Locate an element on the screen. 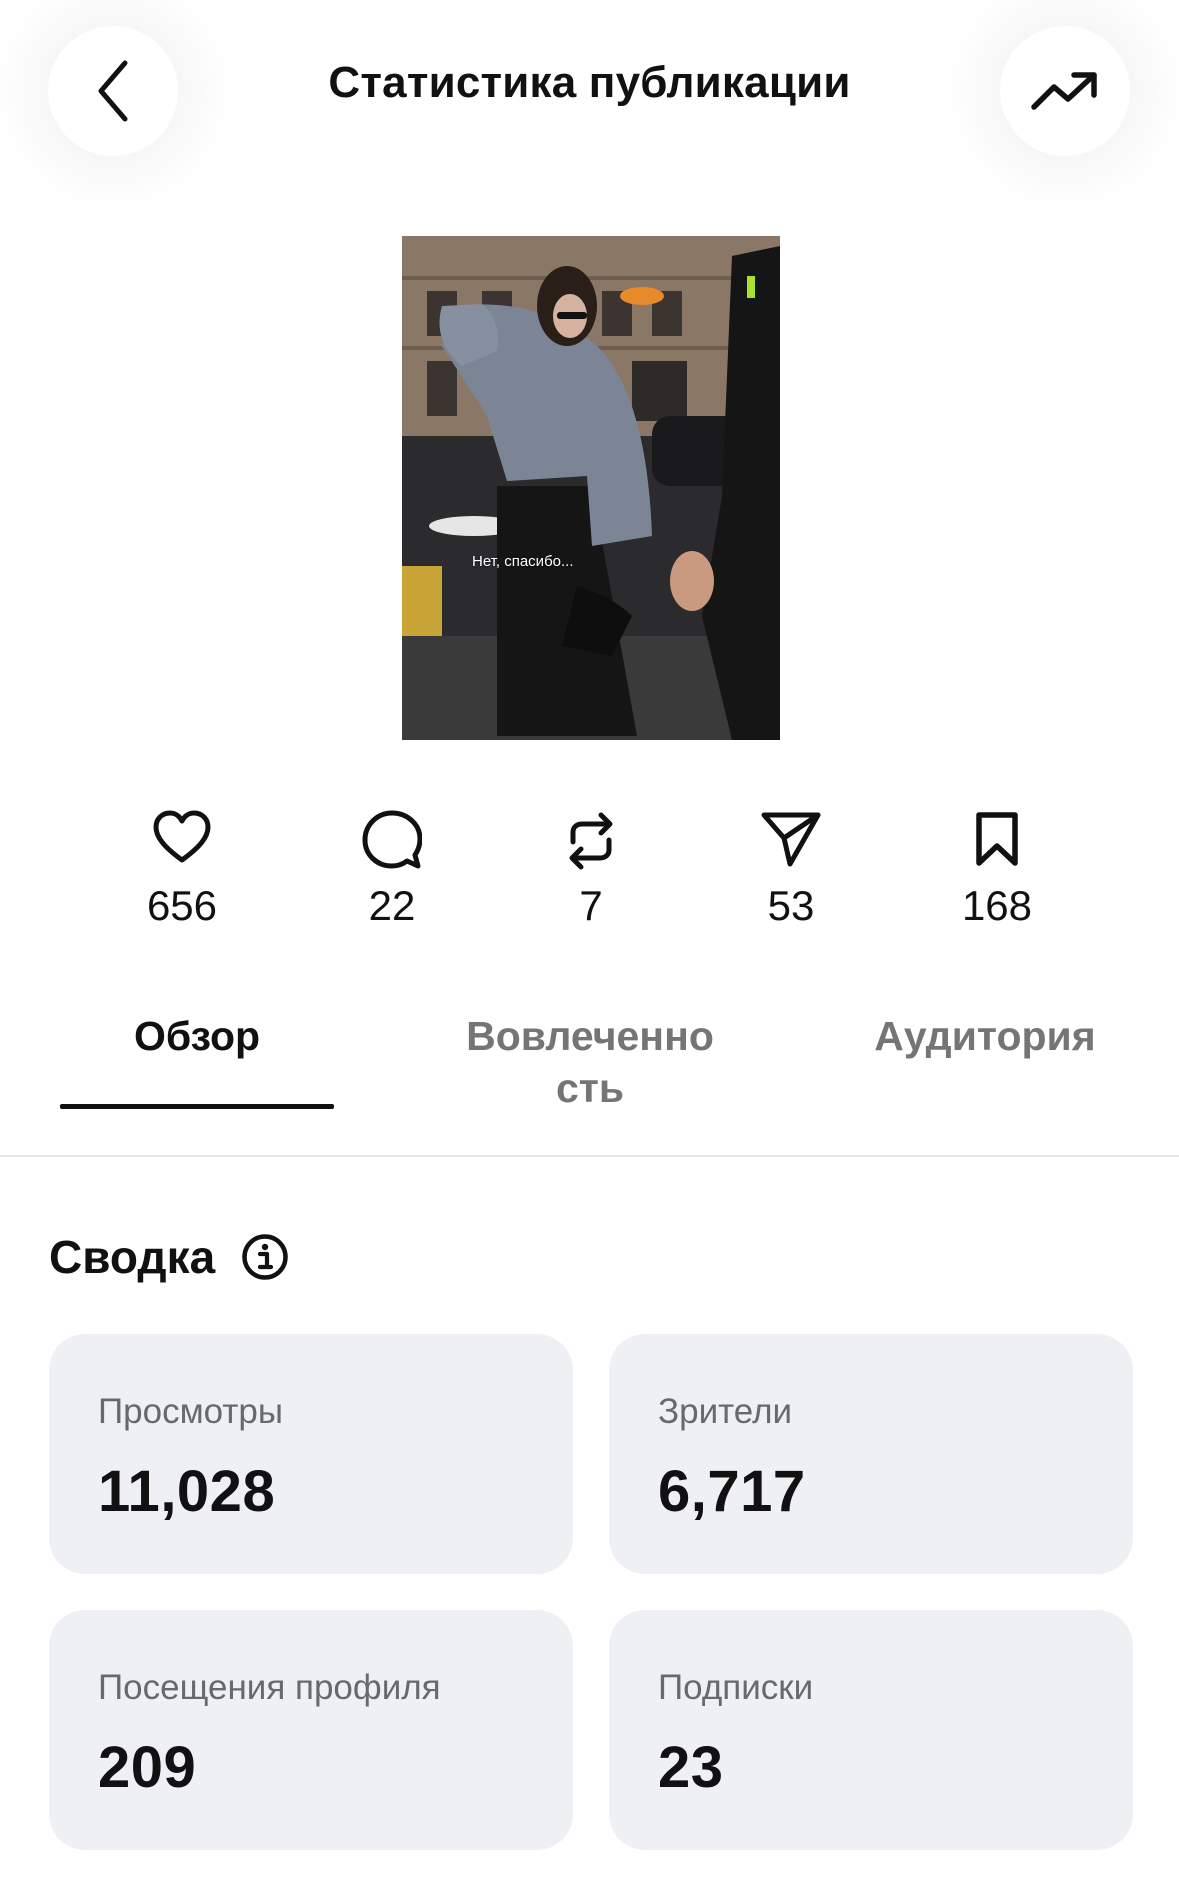  views-card: Просмотры 11,028 is located at coordinates (311, 1454).